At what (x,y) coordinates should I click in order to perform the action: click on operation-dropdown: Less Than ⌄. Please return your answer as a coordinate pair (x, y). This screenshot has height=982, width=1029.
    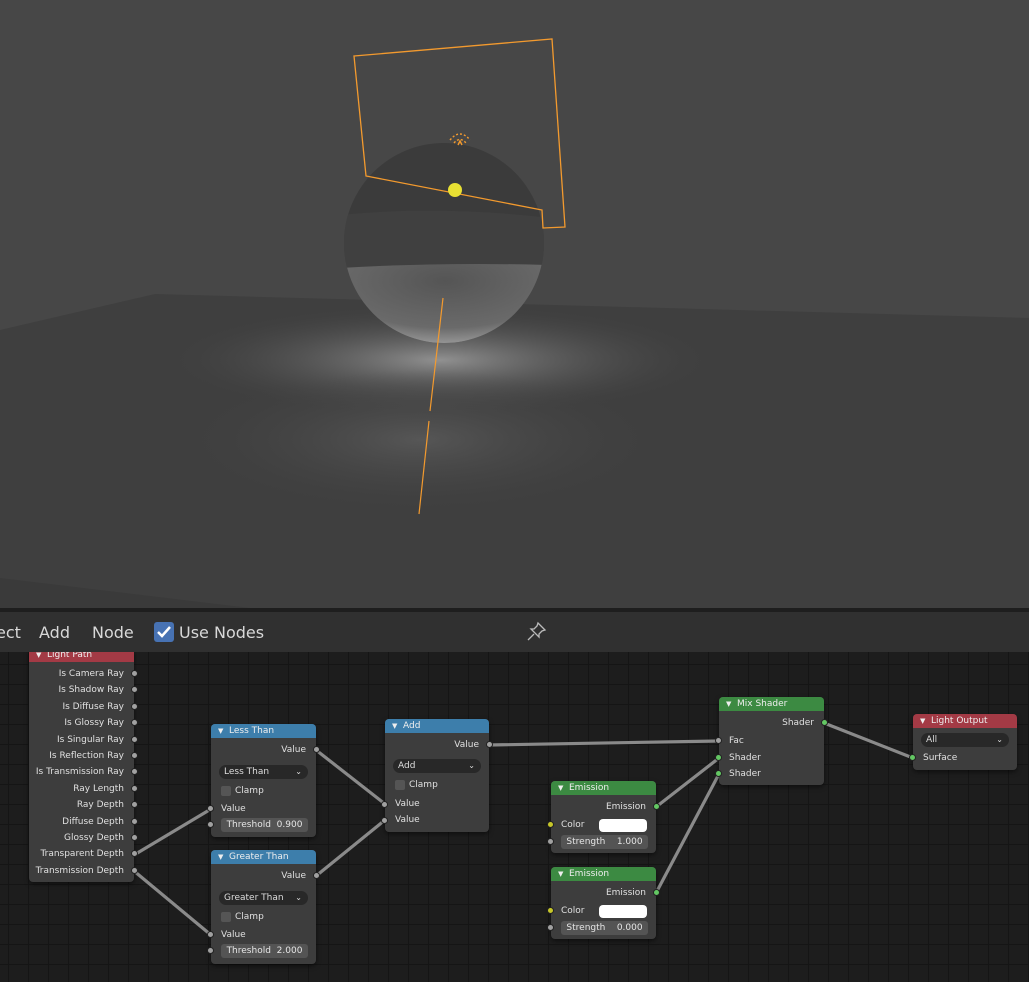
    Looking at the image, I should click on (263, 772).